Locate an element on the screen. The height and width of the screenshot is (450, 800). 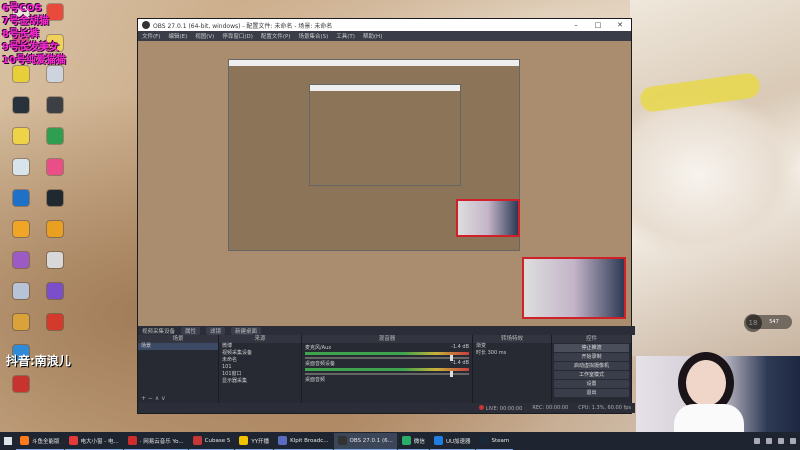
settings-button: 设置 is located at coordinates (591, 384).